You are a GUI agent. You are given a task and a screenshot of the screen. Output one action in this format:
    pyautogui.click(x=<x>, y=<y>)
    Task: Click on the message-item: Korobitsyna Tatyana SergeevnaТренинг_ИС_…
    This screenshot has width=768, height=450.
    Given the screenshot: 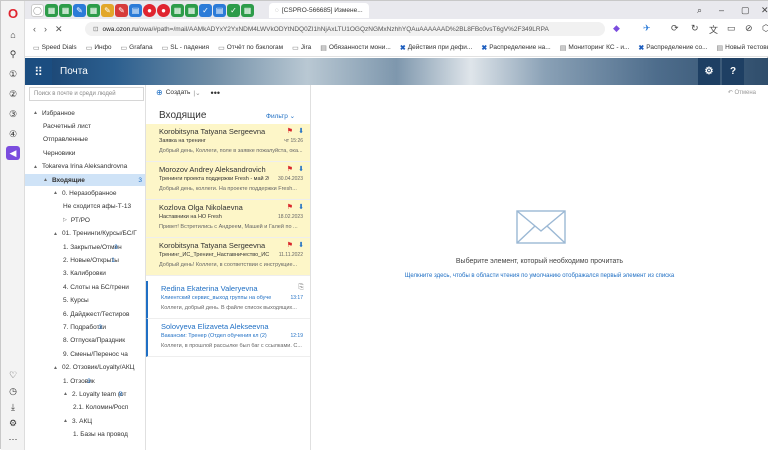 What is the action you would take?
    pyautogui.click(x=228, y=257)
    